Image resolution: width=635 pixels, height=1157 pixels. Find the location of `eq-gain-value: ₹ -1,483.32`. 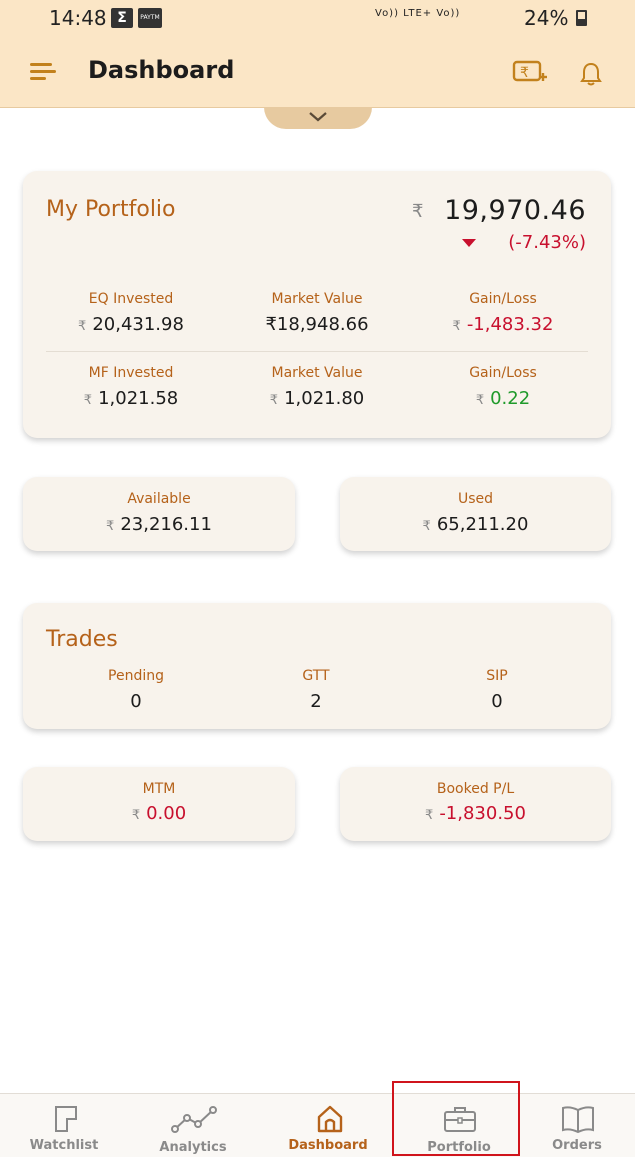

eq-gain-value: ₹ -1,483.32 is located at coordinates (503, 324).